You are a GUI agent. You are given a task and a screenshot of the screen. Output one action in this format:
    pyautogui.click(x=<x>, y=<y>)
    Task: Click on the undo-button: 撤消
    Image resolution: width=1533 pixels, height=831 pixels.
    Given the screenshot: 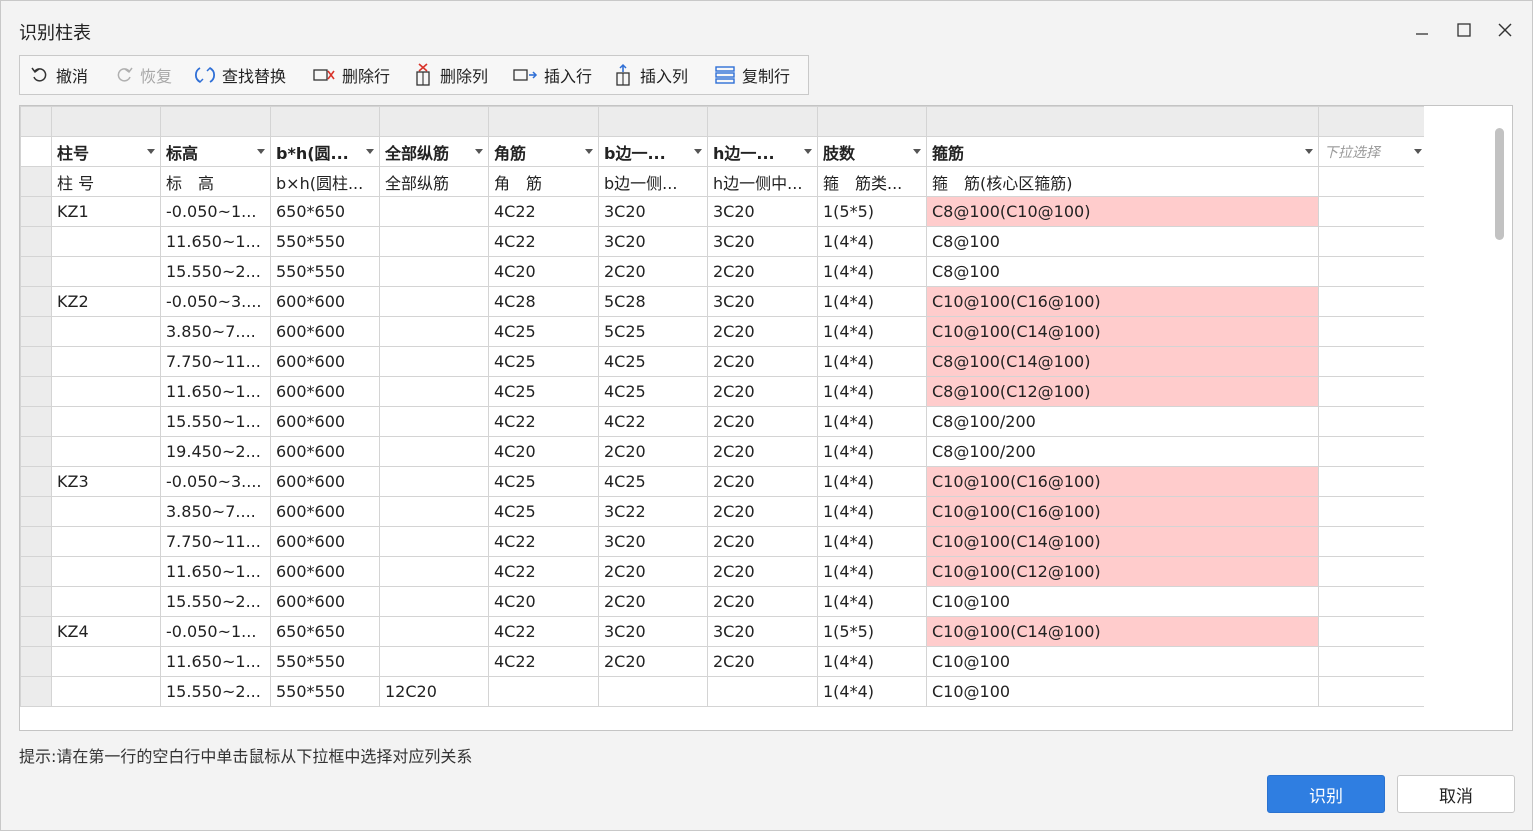 What is the action you would take?
    pyautogui.click(x=59, y=75)
    